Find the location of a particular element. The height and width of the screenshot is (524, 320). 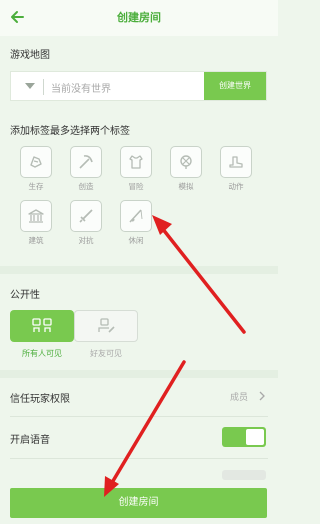

toggle-knob is located at coordinates (255, 437).